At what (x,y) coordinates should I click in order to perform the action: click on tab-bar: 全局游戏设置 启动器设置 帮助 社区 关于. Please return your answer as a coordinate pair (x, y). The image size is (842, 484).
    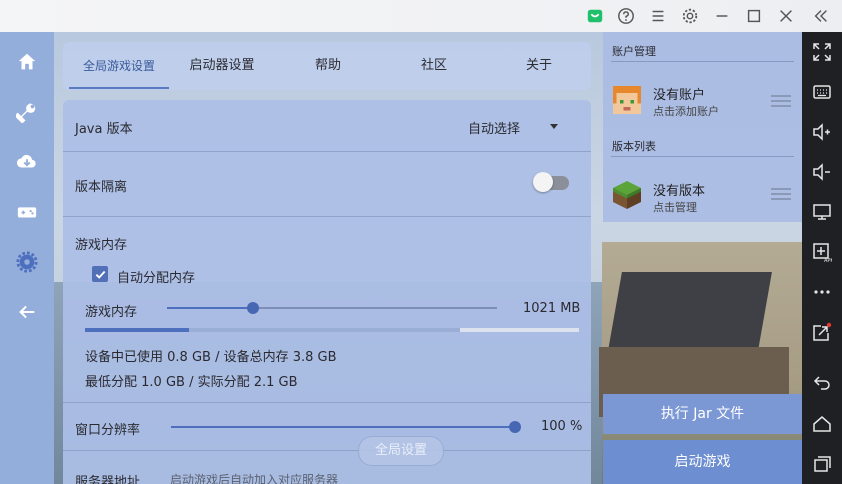
    Looking at the image, I should click on (327, 66).